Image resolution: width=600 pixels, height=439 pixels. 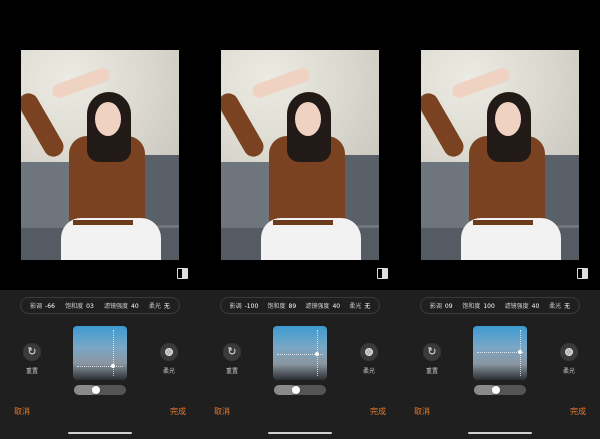 I want to click on param-tone: 影调 -100, so click(x=244, y=306).